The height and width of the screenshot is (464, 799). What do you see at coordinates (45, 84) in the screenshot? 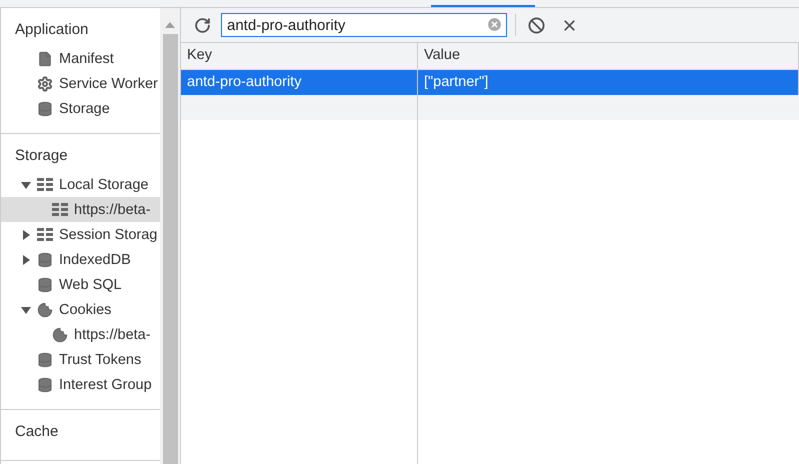
I see `gear-icon` at bounding box center [45, 84].